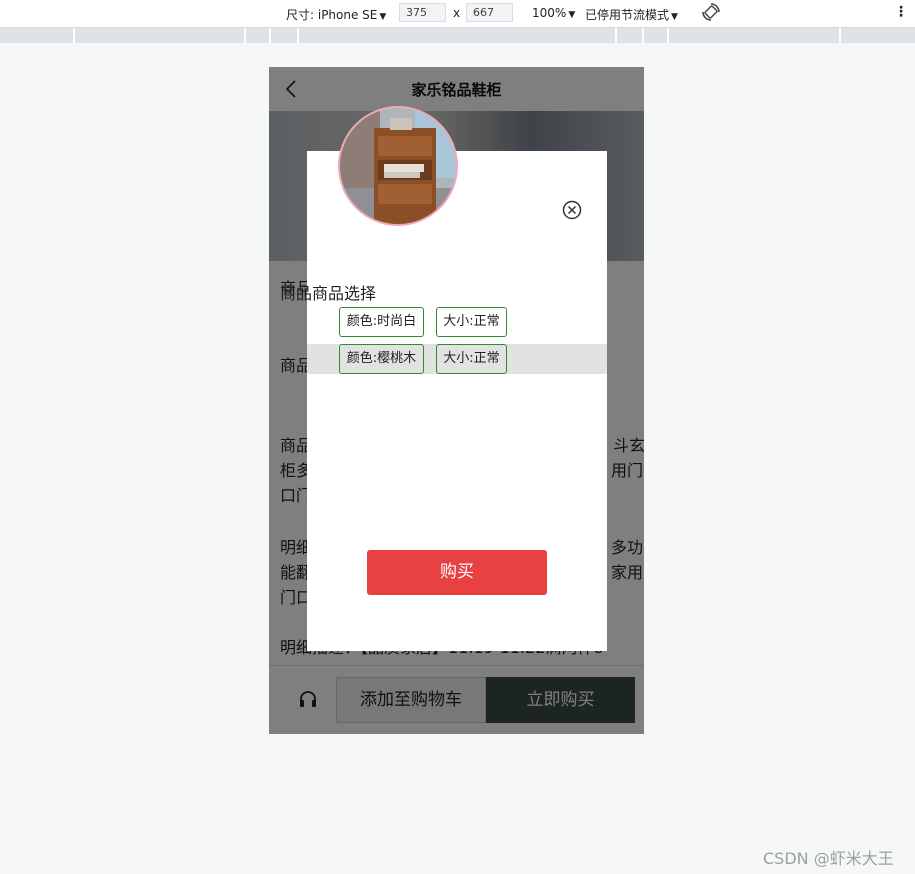 The image size is (915, 874). I want to click on selection-title: 商品商品选择, so click(328, 293).